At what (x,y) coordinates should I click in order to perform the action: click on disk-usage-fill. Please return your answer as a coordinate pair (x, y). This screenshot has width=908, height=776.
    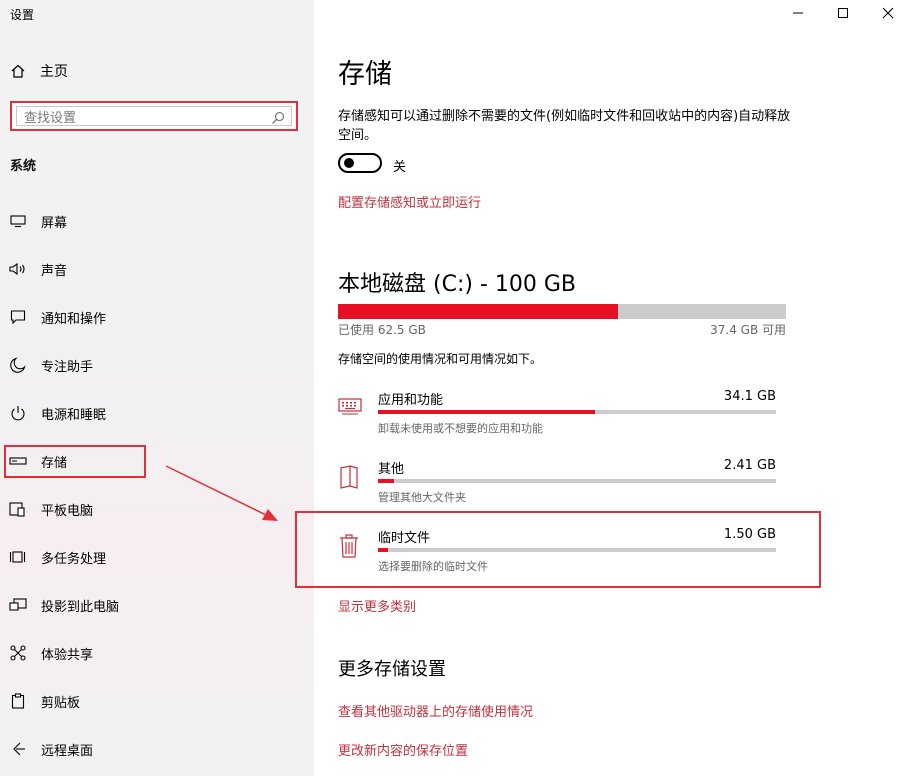
    Looking at the image, I should click on (478, 311).